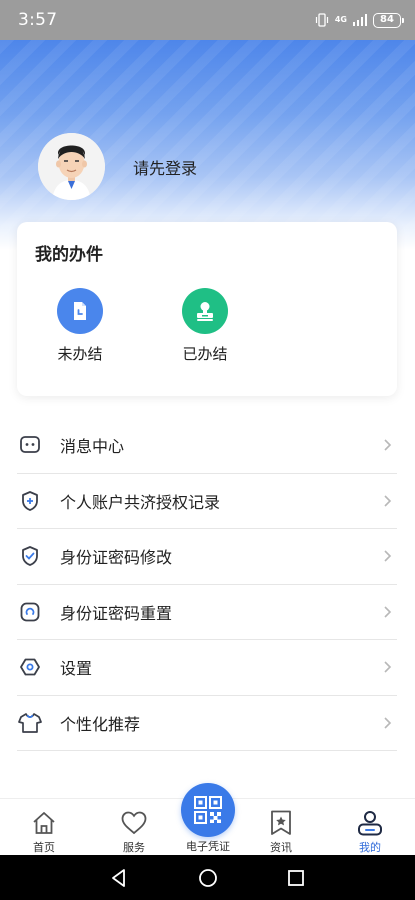  What do you see at coordinates (30, 501) in the screenshot?
I see `shield-plus-icon` at bounding box center [30, 501].